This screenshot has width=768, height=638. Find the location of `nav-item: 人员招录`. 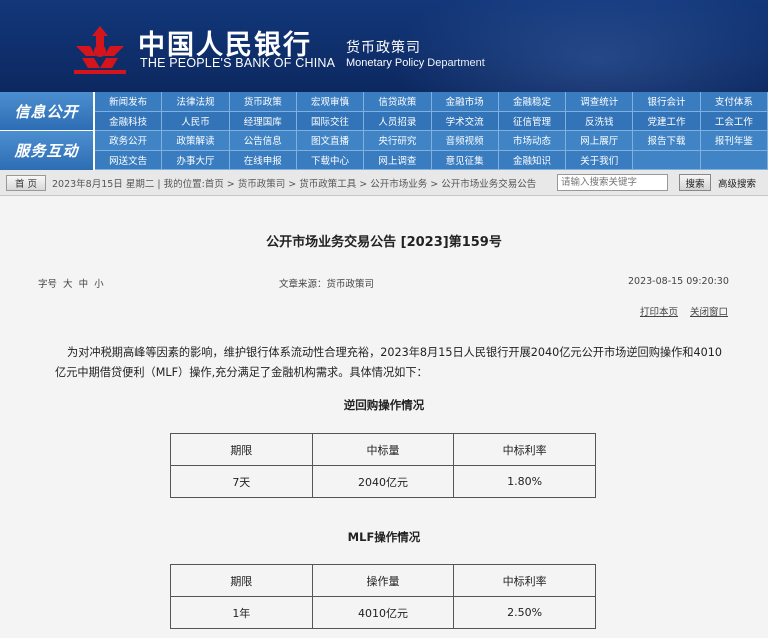

nav-item: 人员招录 is located at coordinates (398, 121).